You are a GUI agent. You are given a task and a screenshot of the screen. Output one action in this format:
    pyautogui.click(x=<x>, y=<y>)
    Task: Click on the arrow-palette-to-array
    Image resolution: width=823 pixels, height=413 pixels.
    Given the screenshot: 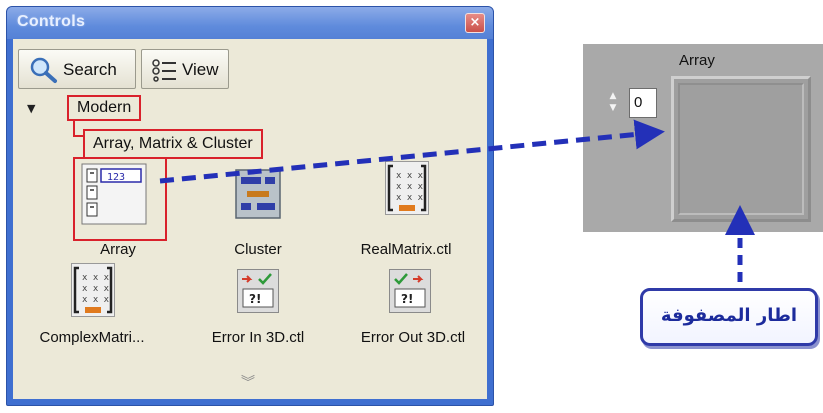 What is the action you would take?
    pyautogui.click(x=412, y=151)
    